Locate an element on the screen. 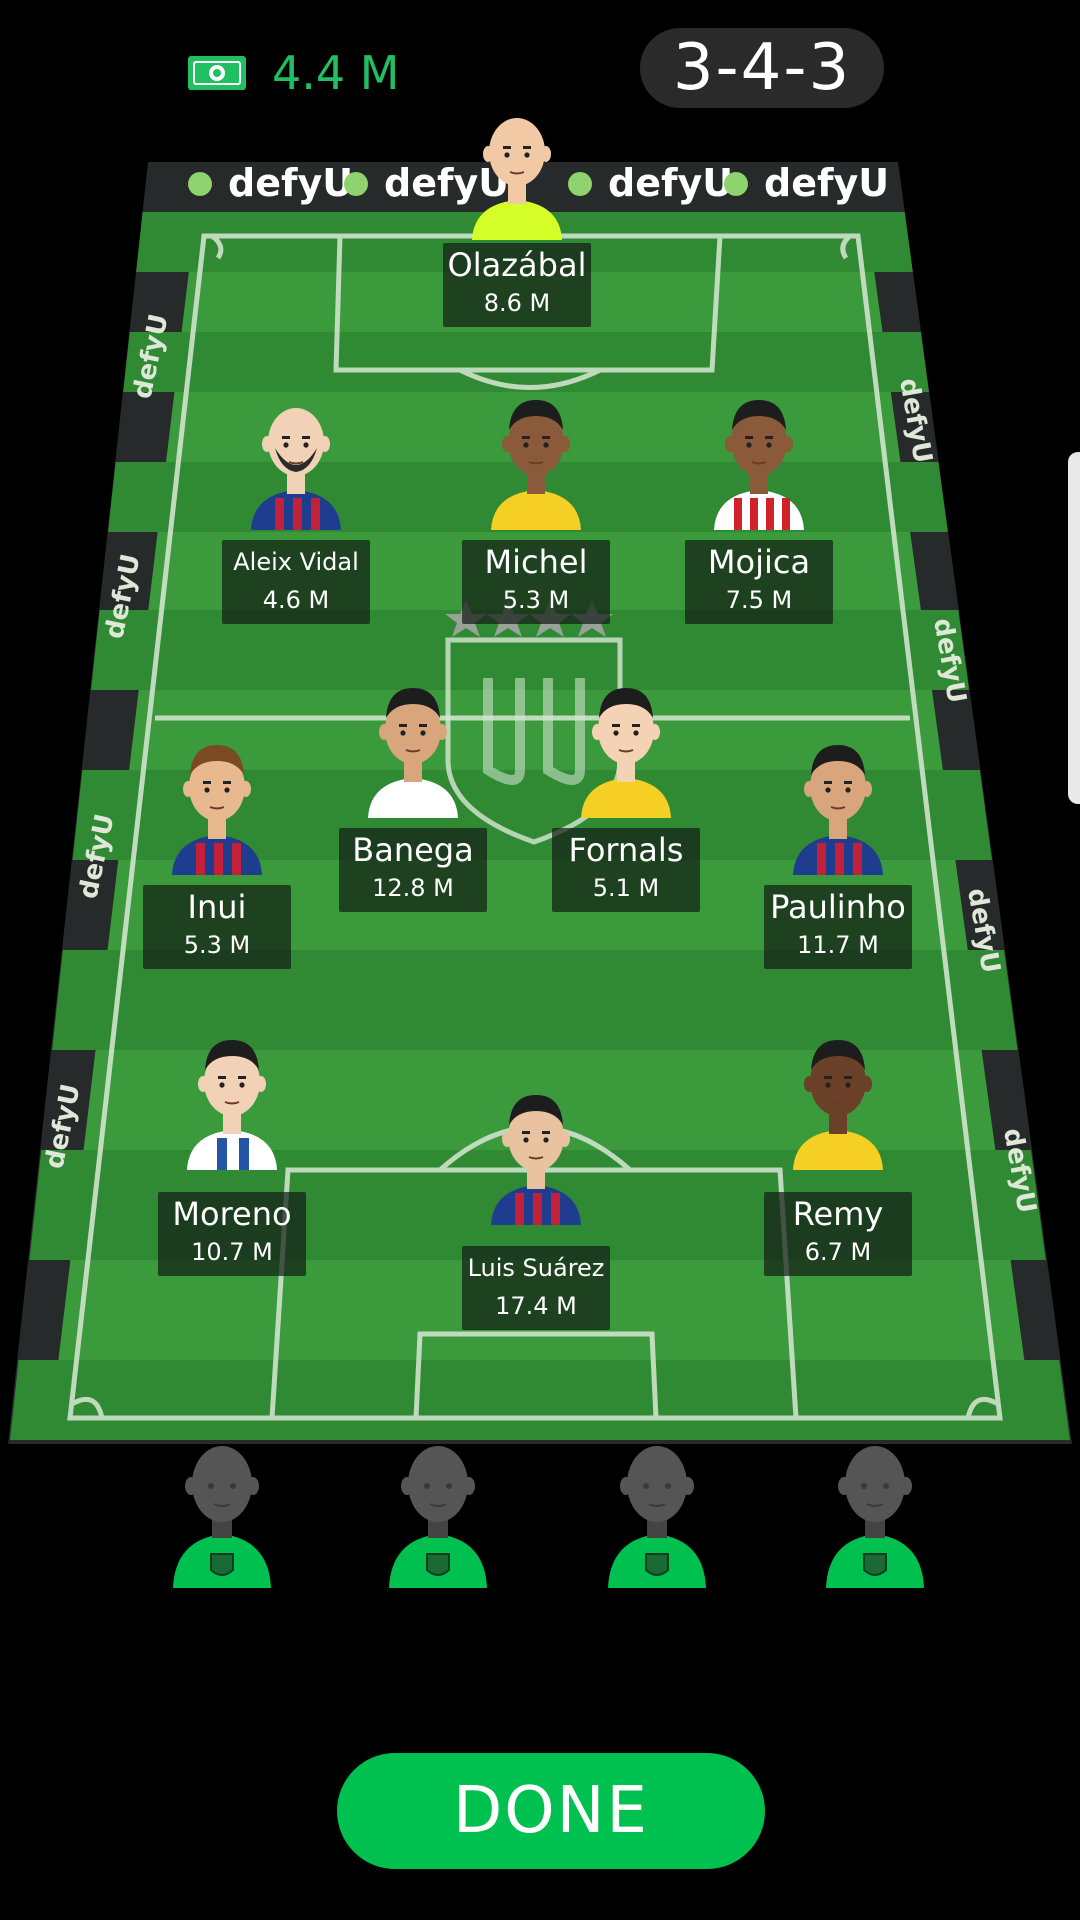  budget-amount: 4.4 M is located at coordinates (336, 73).